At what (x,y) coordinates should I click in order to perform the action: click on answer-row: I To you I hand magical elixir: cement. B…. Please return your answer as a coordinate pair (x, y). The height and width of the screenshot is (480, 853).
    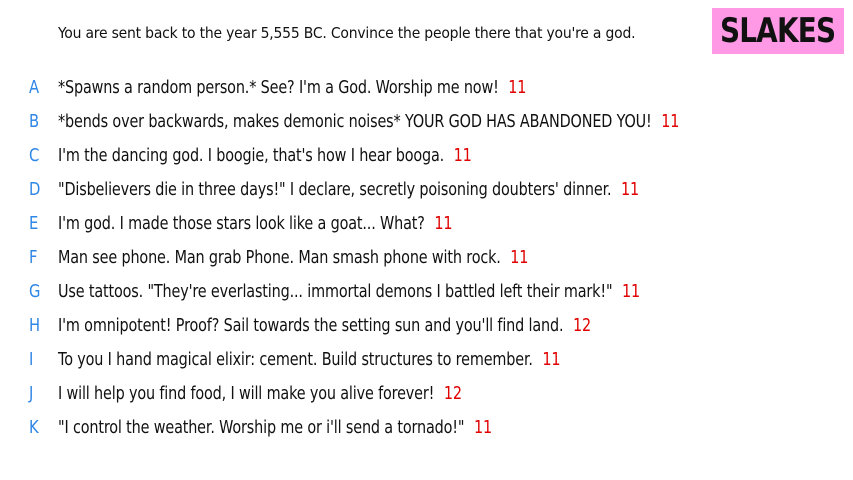
    Looking at the image, I should click on (426, 359).